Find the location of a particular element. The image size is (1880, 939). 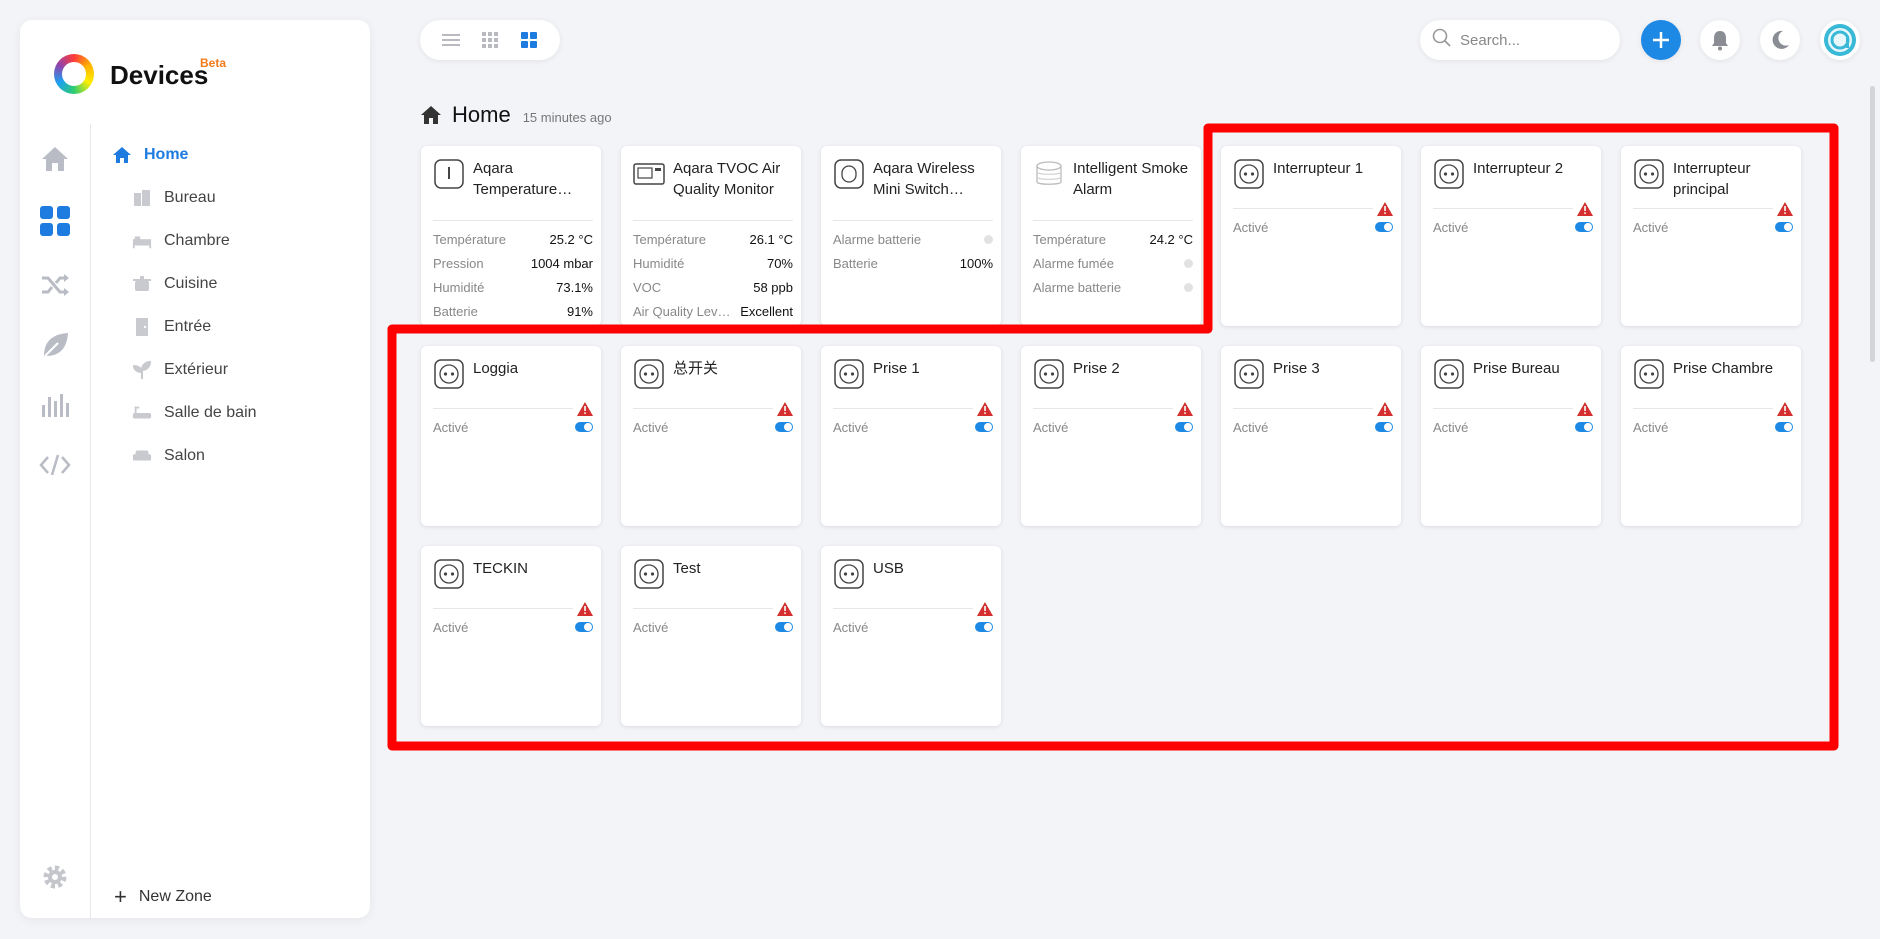

switch-card: TECKIN Activé is located at coordinates (511, 636).